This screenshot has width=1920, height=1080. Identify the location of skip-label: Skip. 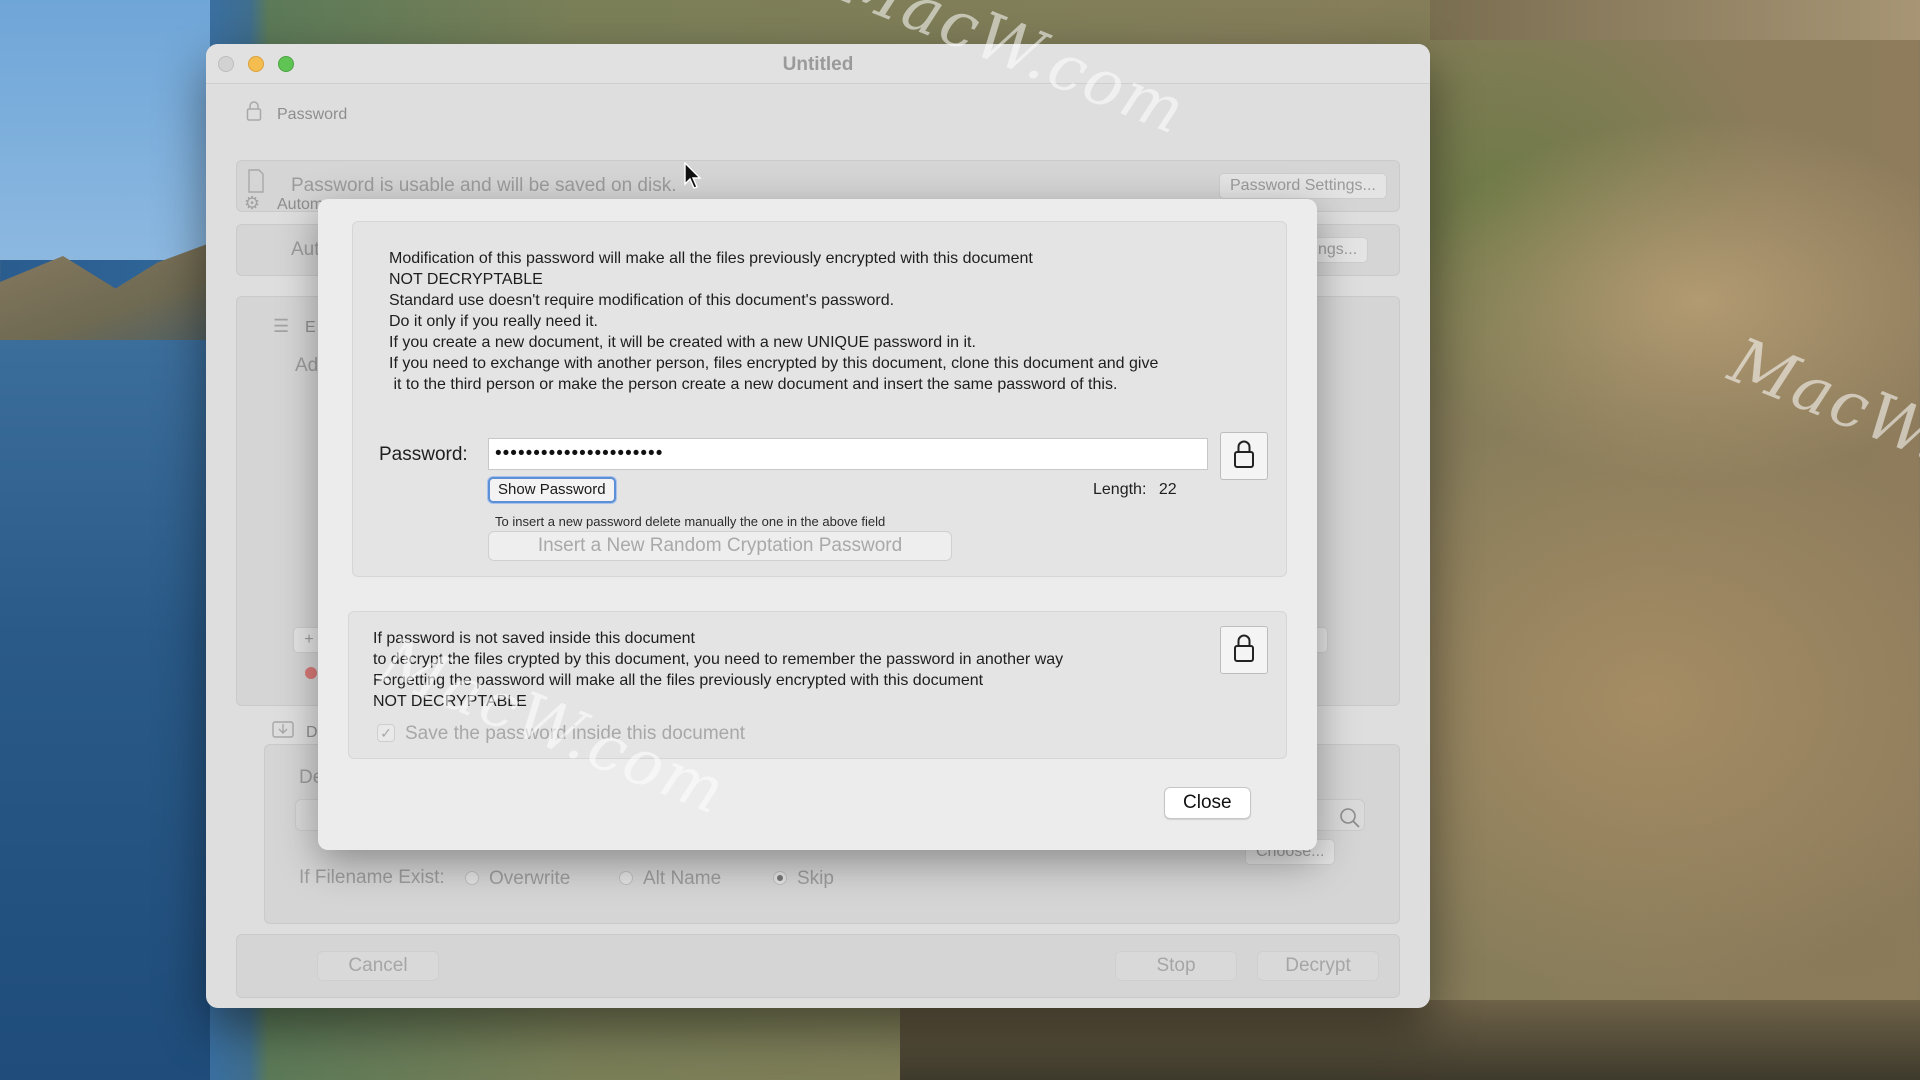
(815, 878).